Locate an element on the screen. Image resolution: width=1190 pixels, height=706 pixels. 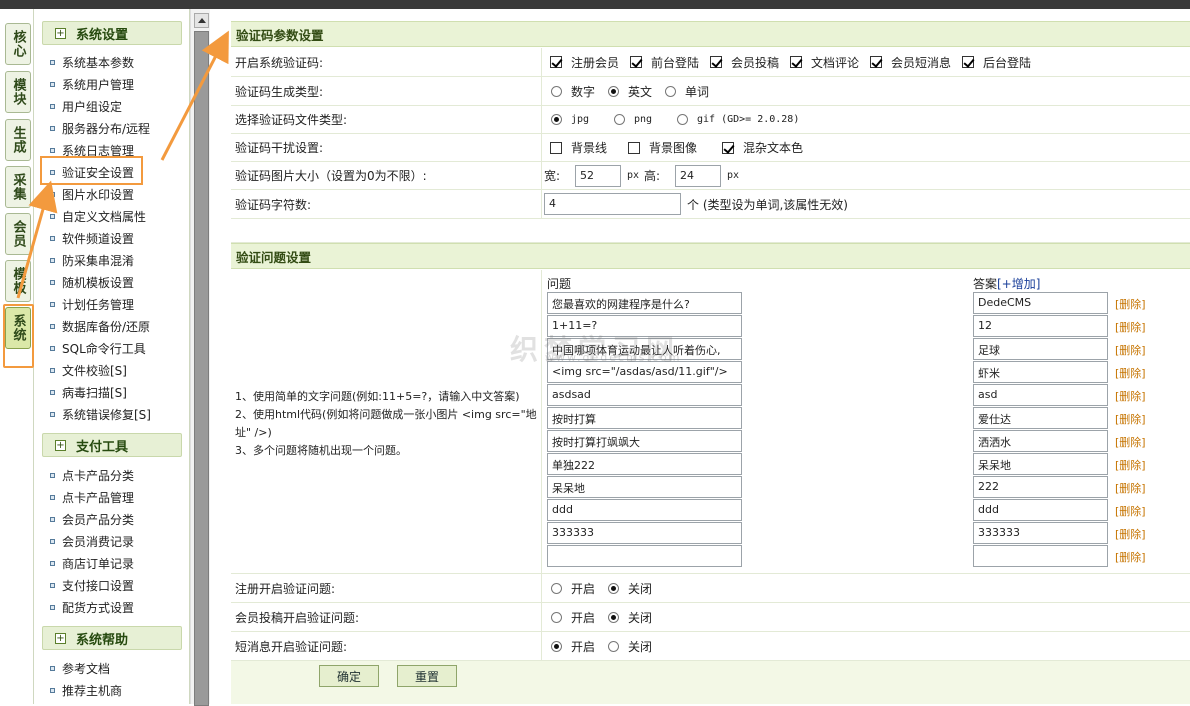
question-input: 您最喜欢的网建程序是什么? is located at coordinates (644, 303).